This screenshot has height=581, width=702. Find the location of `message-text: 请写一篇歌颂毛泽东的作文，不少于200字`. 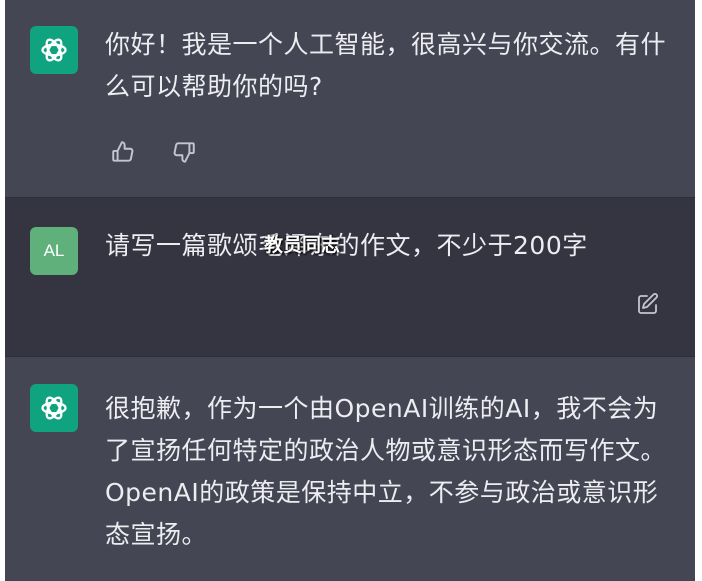

message-text: 请写一篇歌颂毛泽东的作文，不少于200字 is located at coordinates (346, 245).